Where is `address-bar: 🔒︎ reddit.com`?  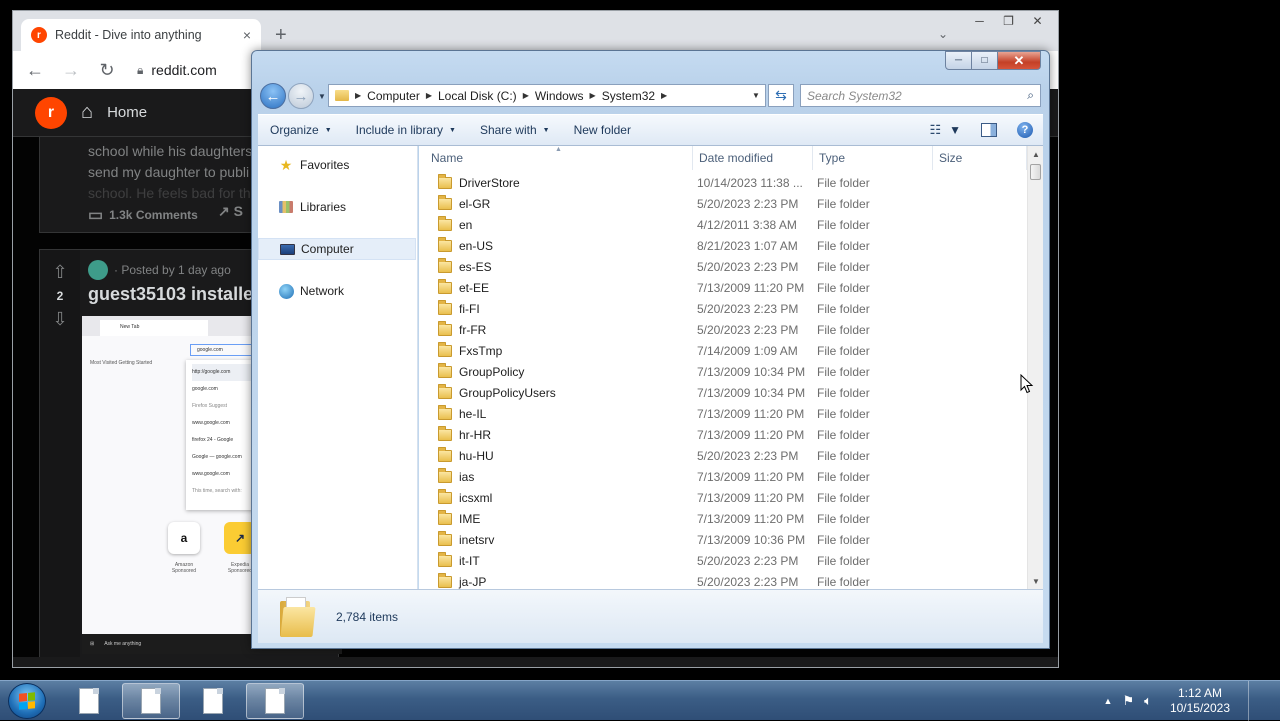
address-bar: 🔒︎ reddit.com is located at coordinates (177, 70).